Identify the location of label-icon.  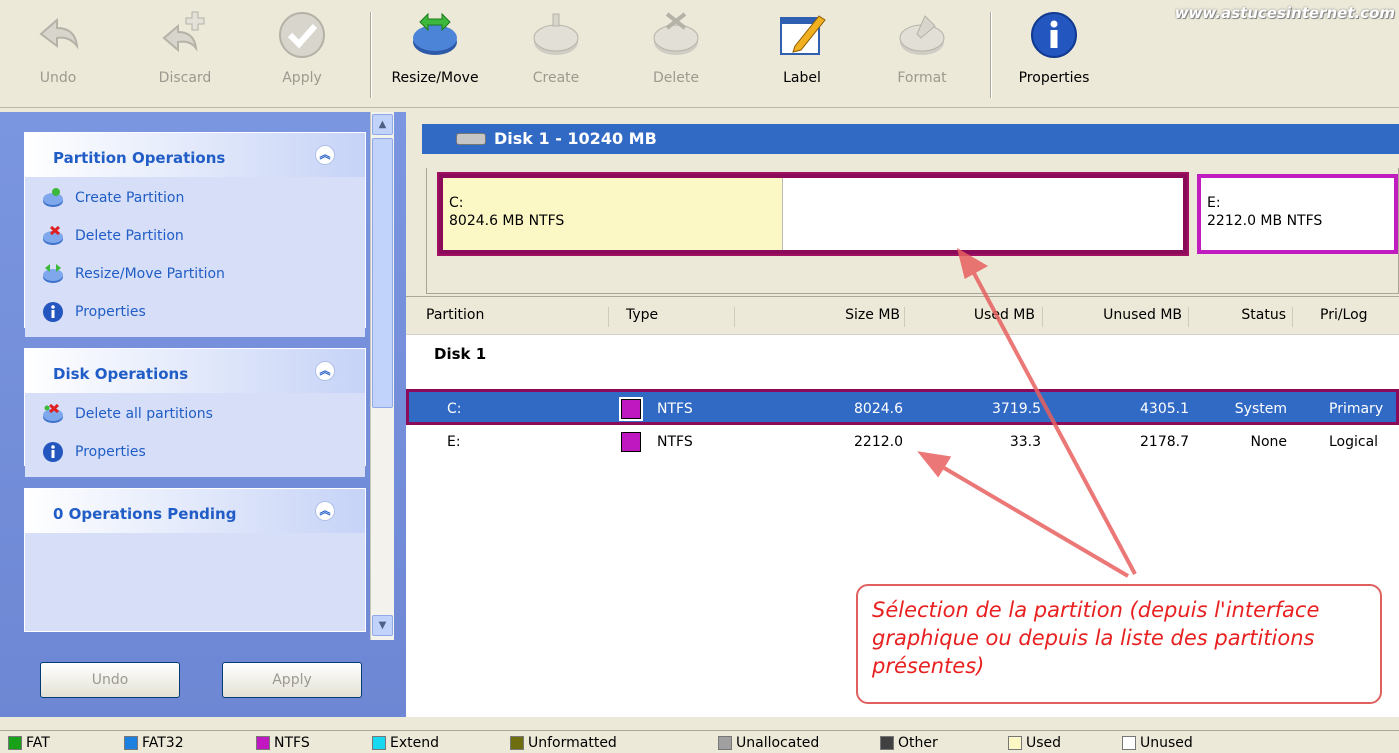
(803, 35).